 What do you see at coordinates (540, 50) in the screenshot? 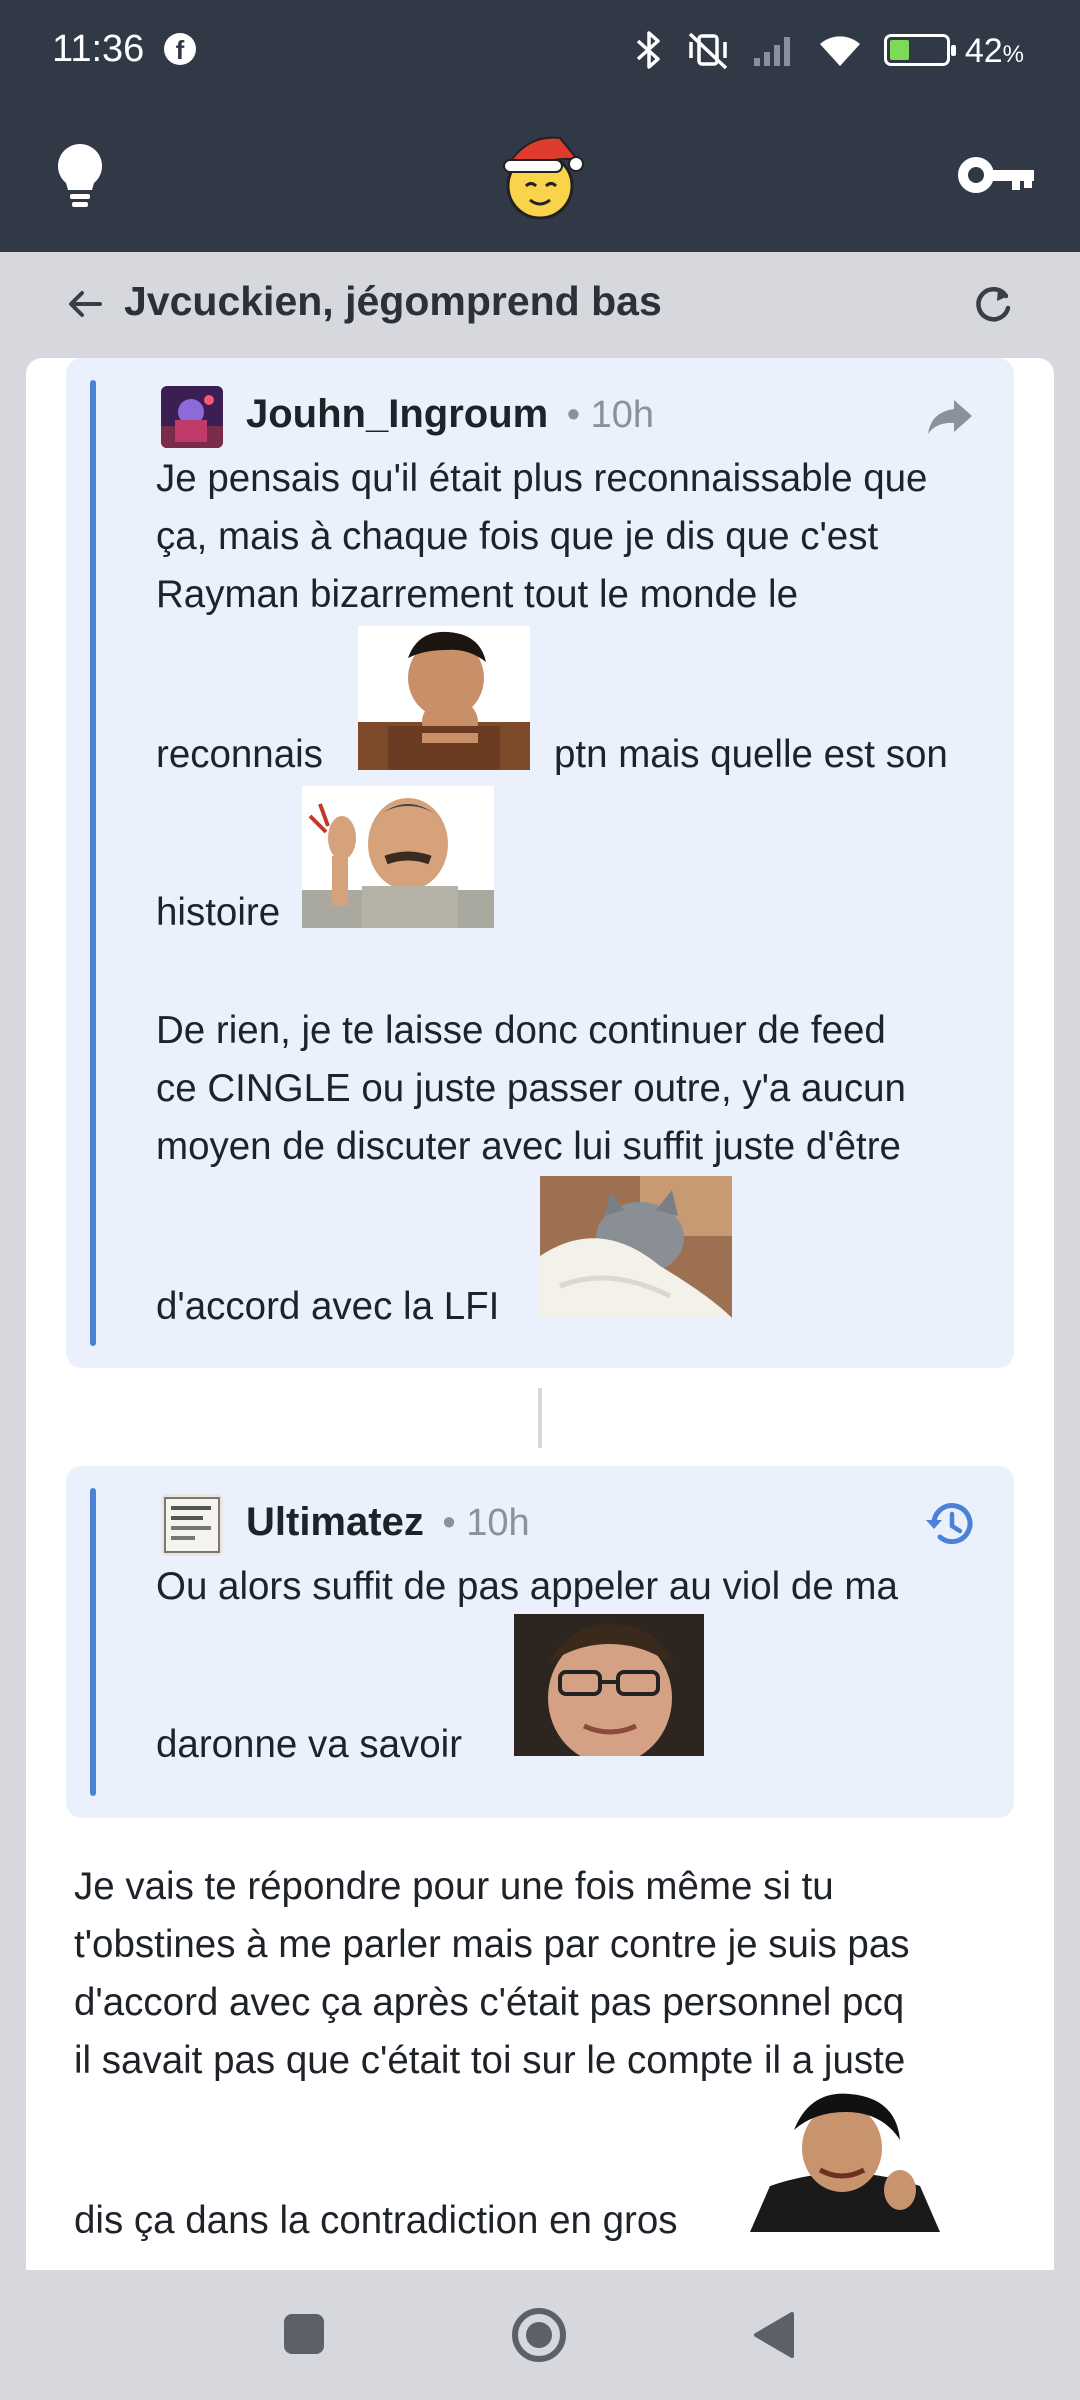
I see `status-bar: 11:36 f 42%` at bounding box center [540, 50].